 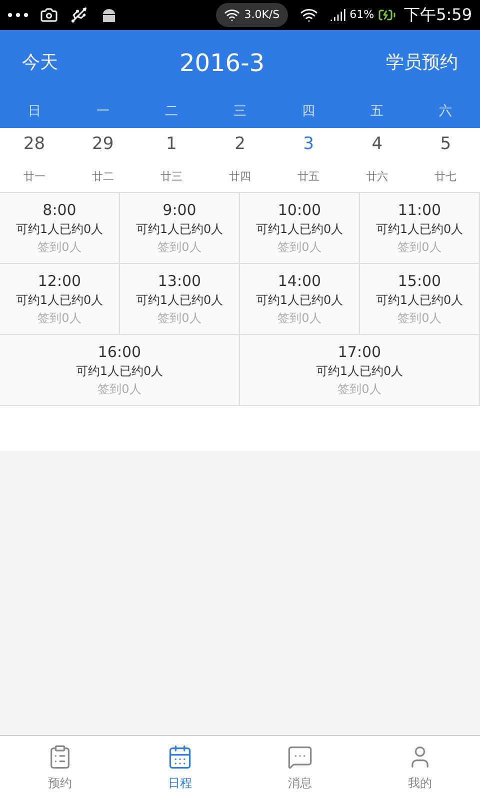 I want to click on weekday-label: 三, so click(x=240, y=111).